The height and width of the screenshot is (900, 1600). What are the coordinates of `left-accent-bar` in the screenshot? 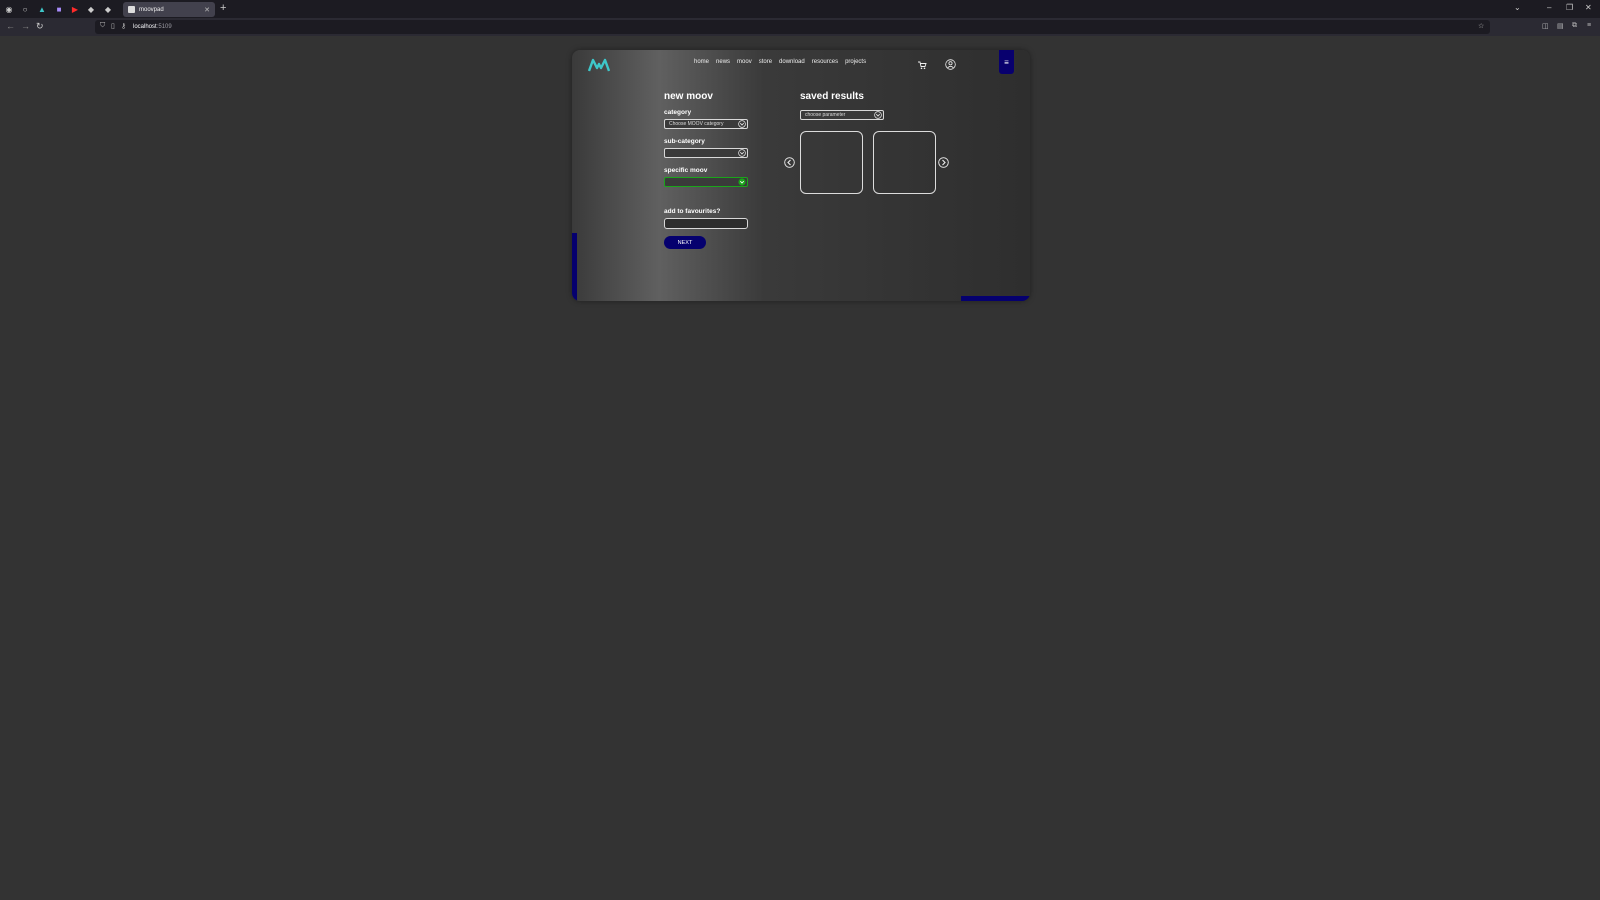 It's located at (574, 267).